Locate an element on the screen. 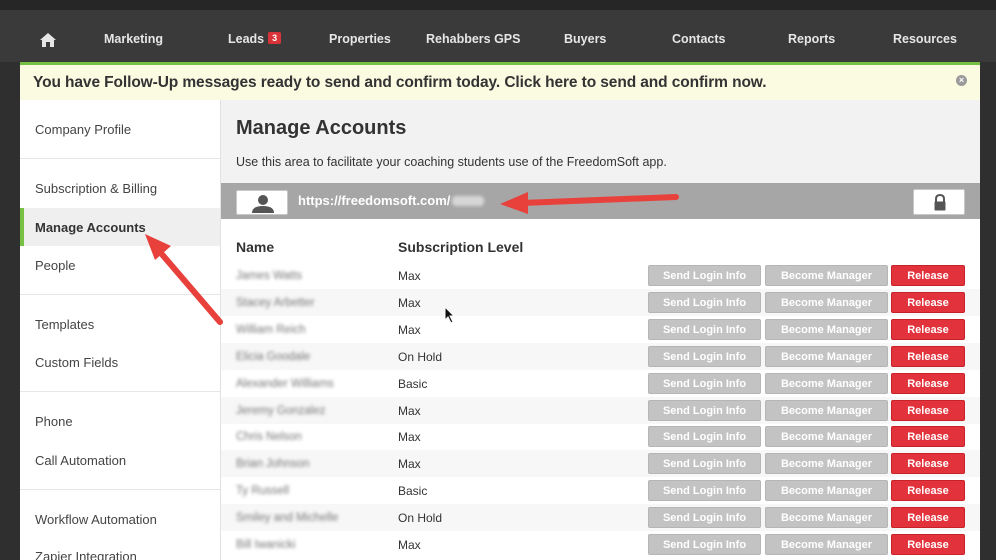 The image size is (996, 560). sidebar-item-people: People is located at coordinates (55, 265).